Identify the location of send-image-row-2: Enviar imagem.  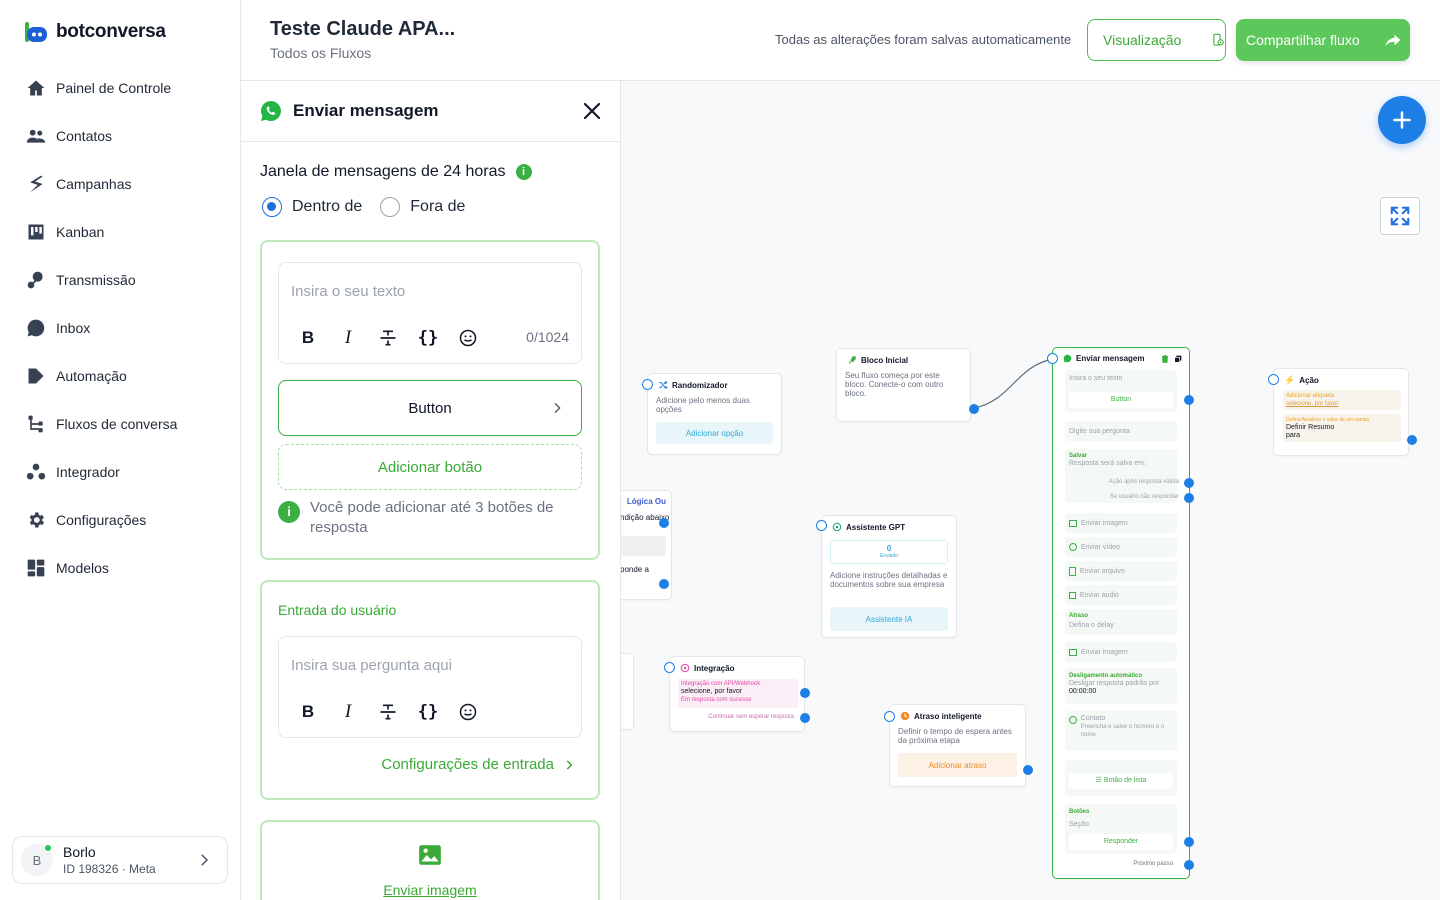
(1121, 652).